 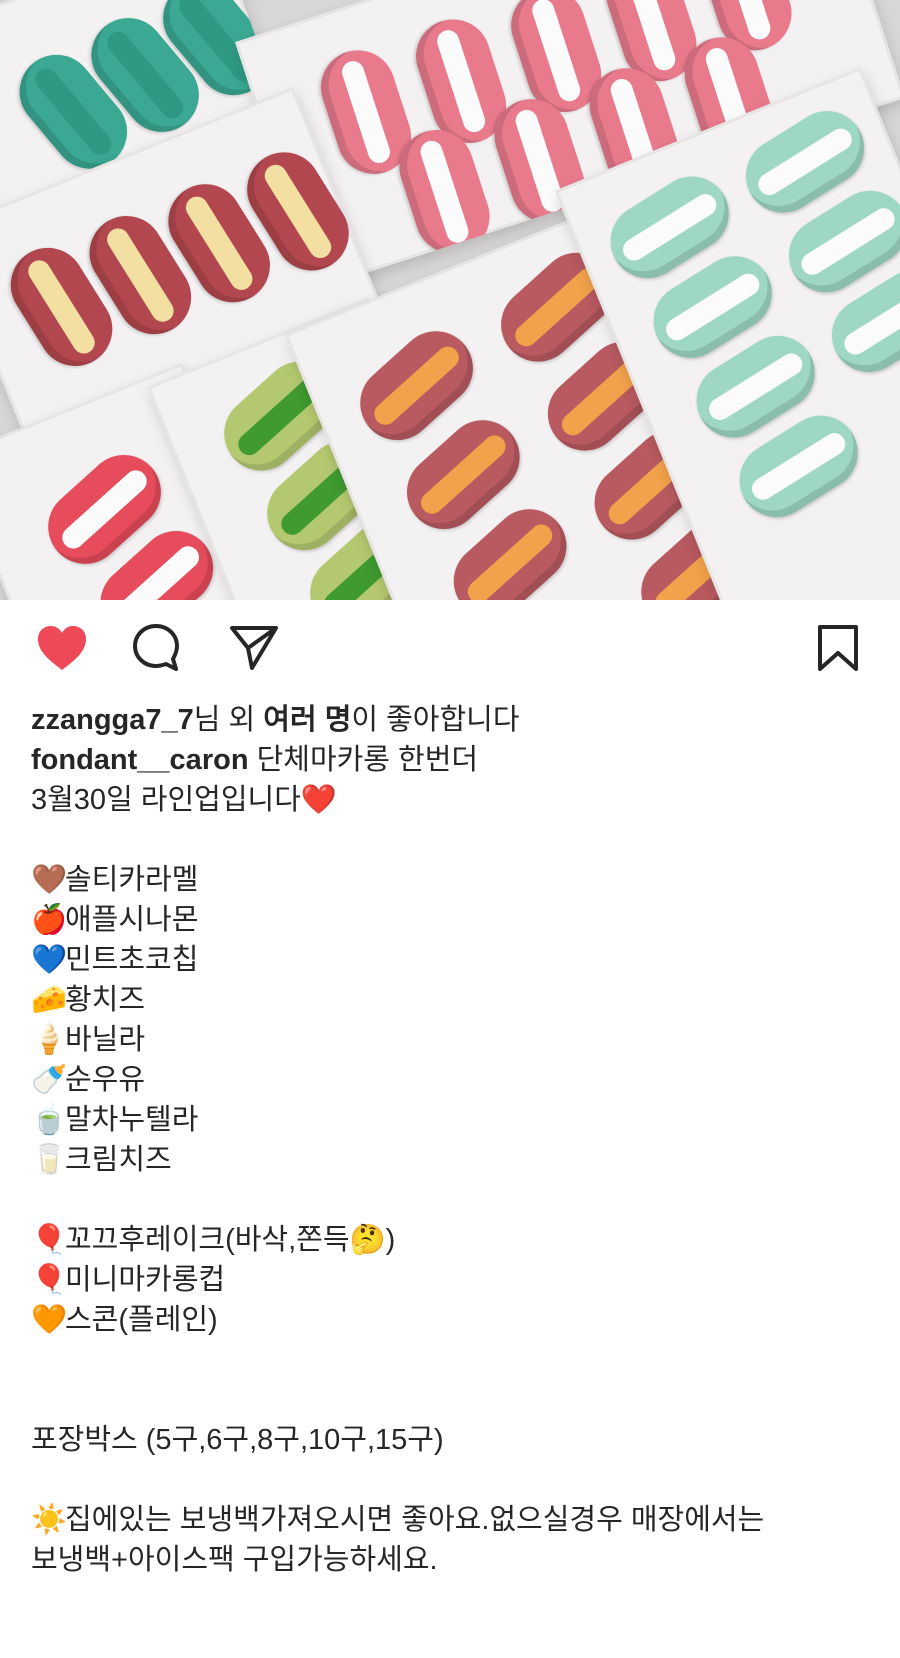 What do you see at coordinates (363, 760) in the screenshot?
I see `caption-text: 단체마카롱 한번더` at bounding box center [363, 760].